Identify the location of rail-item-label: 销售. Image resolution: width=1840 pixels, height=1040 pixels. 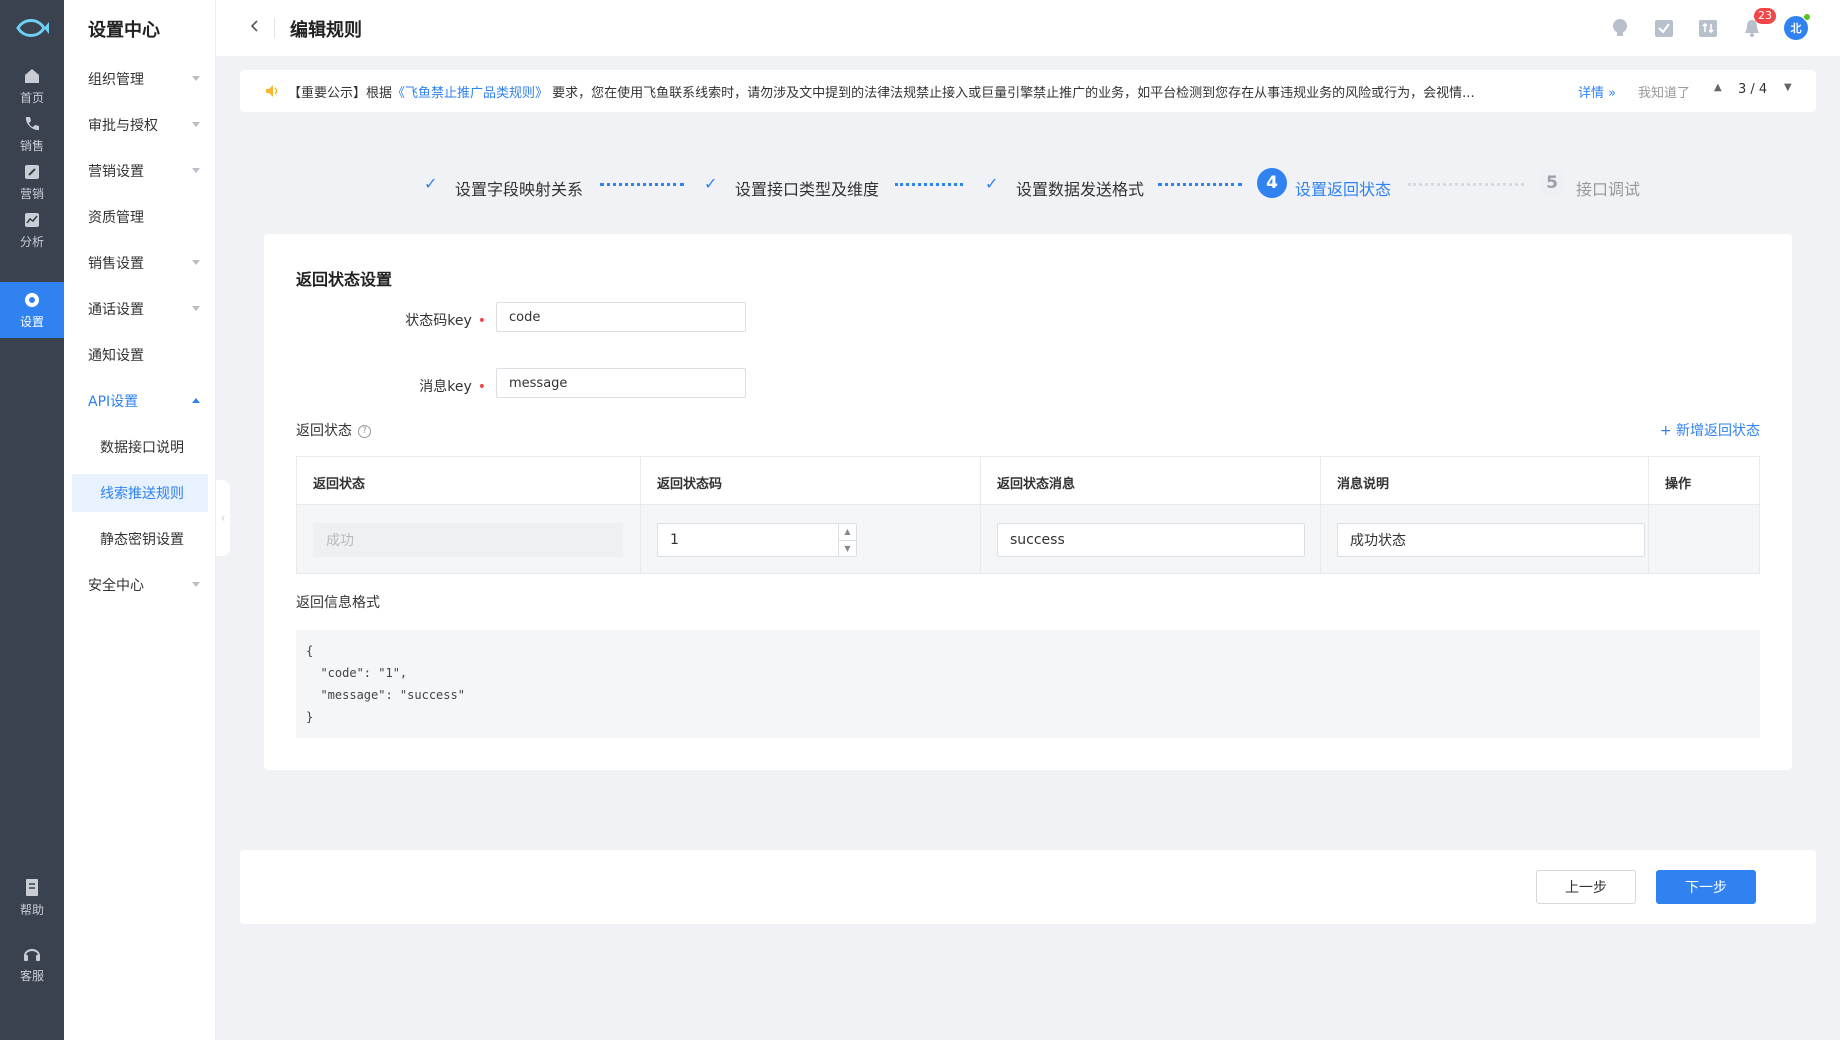
(31, 146).